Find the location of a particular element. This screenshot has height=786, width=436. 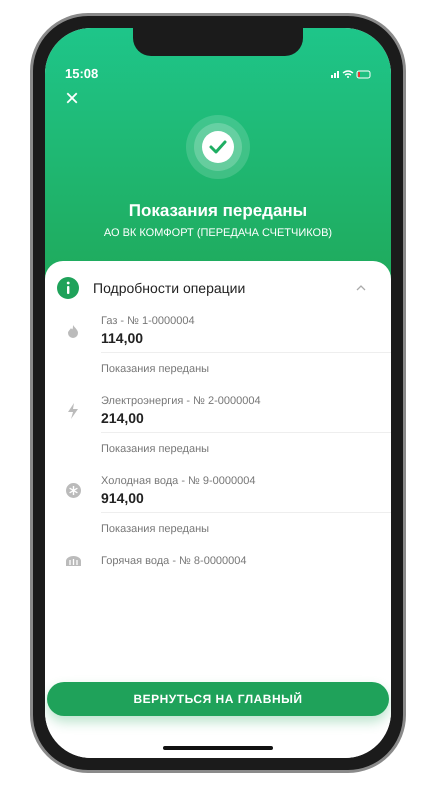

flame-icon is located at coordinates (73, 331).